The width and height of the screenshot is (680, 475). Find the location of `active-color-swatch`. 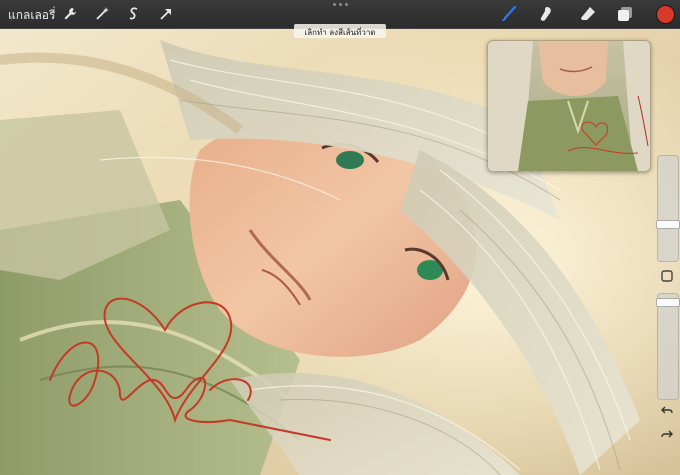

active-color-swatch is located at coordinates (665, 14).